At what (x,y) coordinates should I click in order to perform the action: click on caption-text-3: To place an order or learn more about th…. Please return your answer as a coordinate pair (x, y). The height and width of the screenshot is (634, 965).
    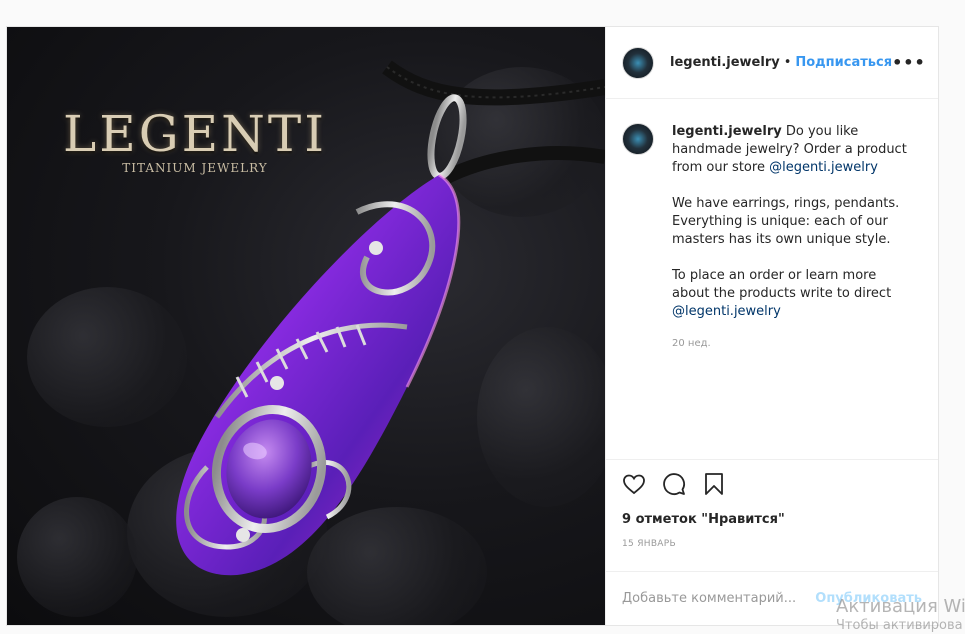
    Looking at the image, I should click on (782, 284).